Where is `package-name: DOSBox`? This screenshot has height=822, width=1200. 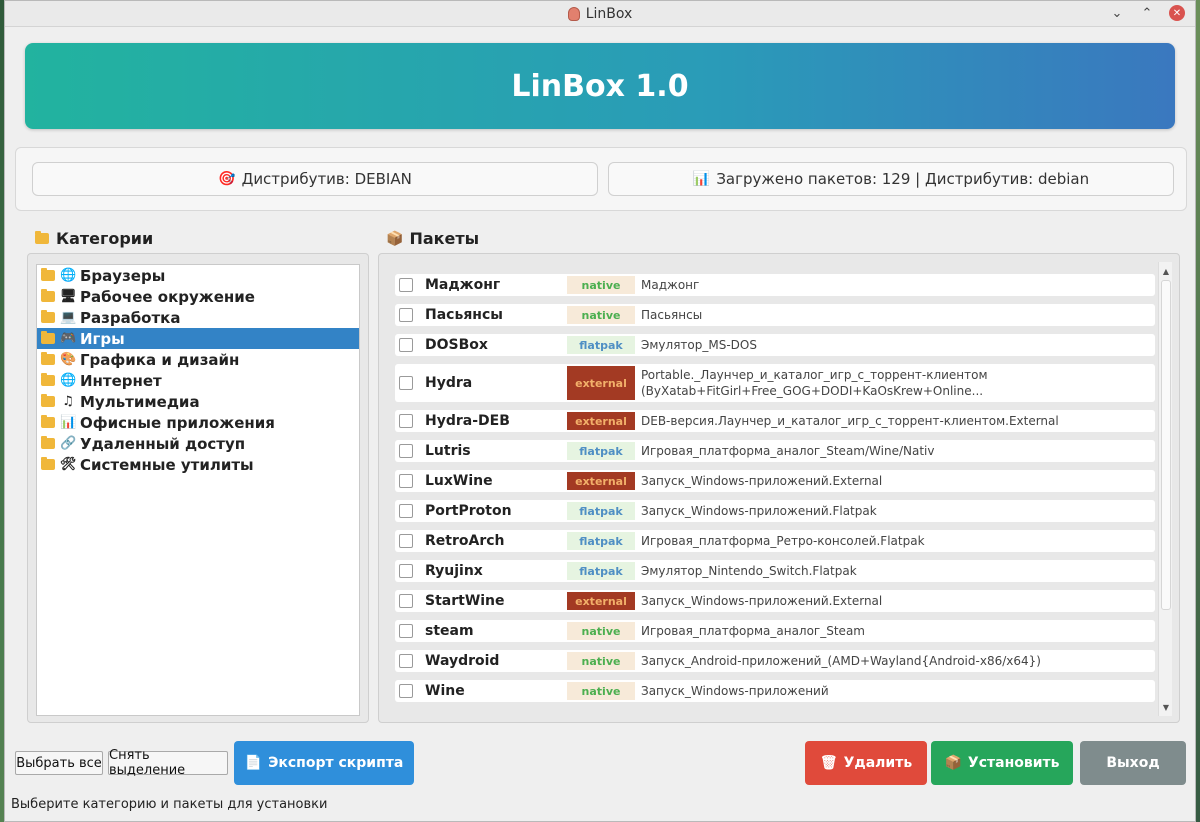 package-name: DOSBox is located at coordinates (456, 345).